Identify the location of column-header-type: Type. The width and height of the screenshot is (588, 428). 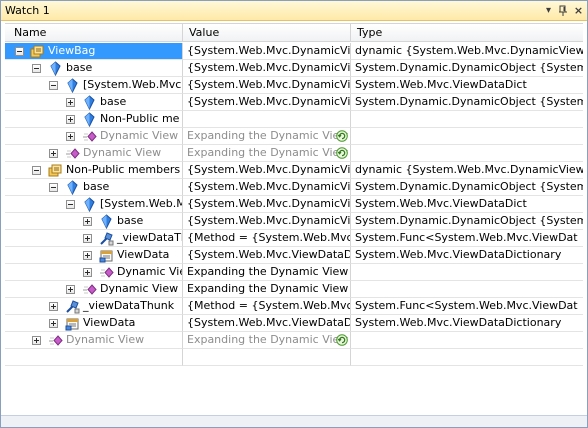
(467, 33).